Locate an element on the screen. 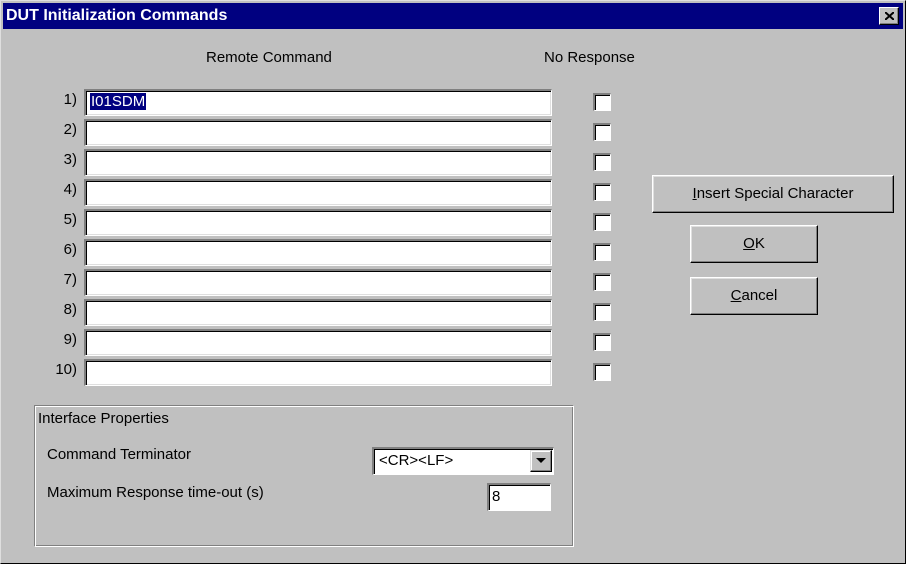 The width and height of the screenshot is (906, 564). close-button is located at coordinates (889, 16).